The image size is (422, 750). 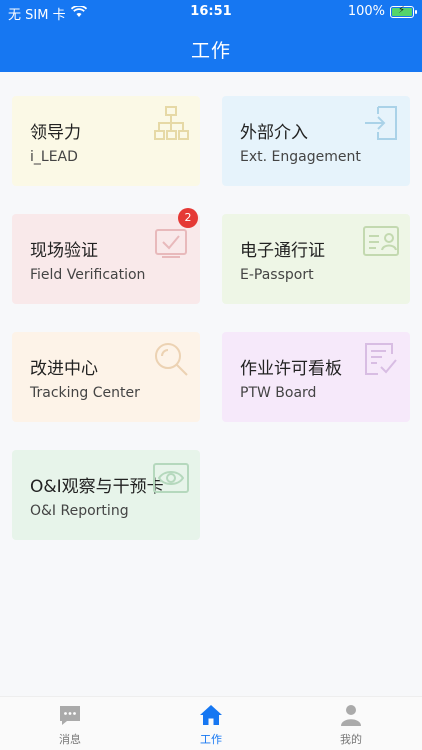 What do you see at coordinates (97, 487) in the screenshot?
I see `card-title: O&I观察与干预卡` at bounding box center [97, 487].